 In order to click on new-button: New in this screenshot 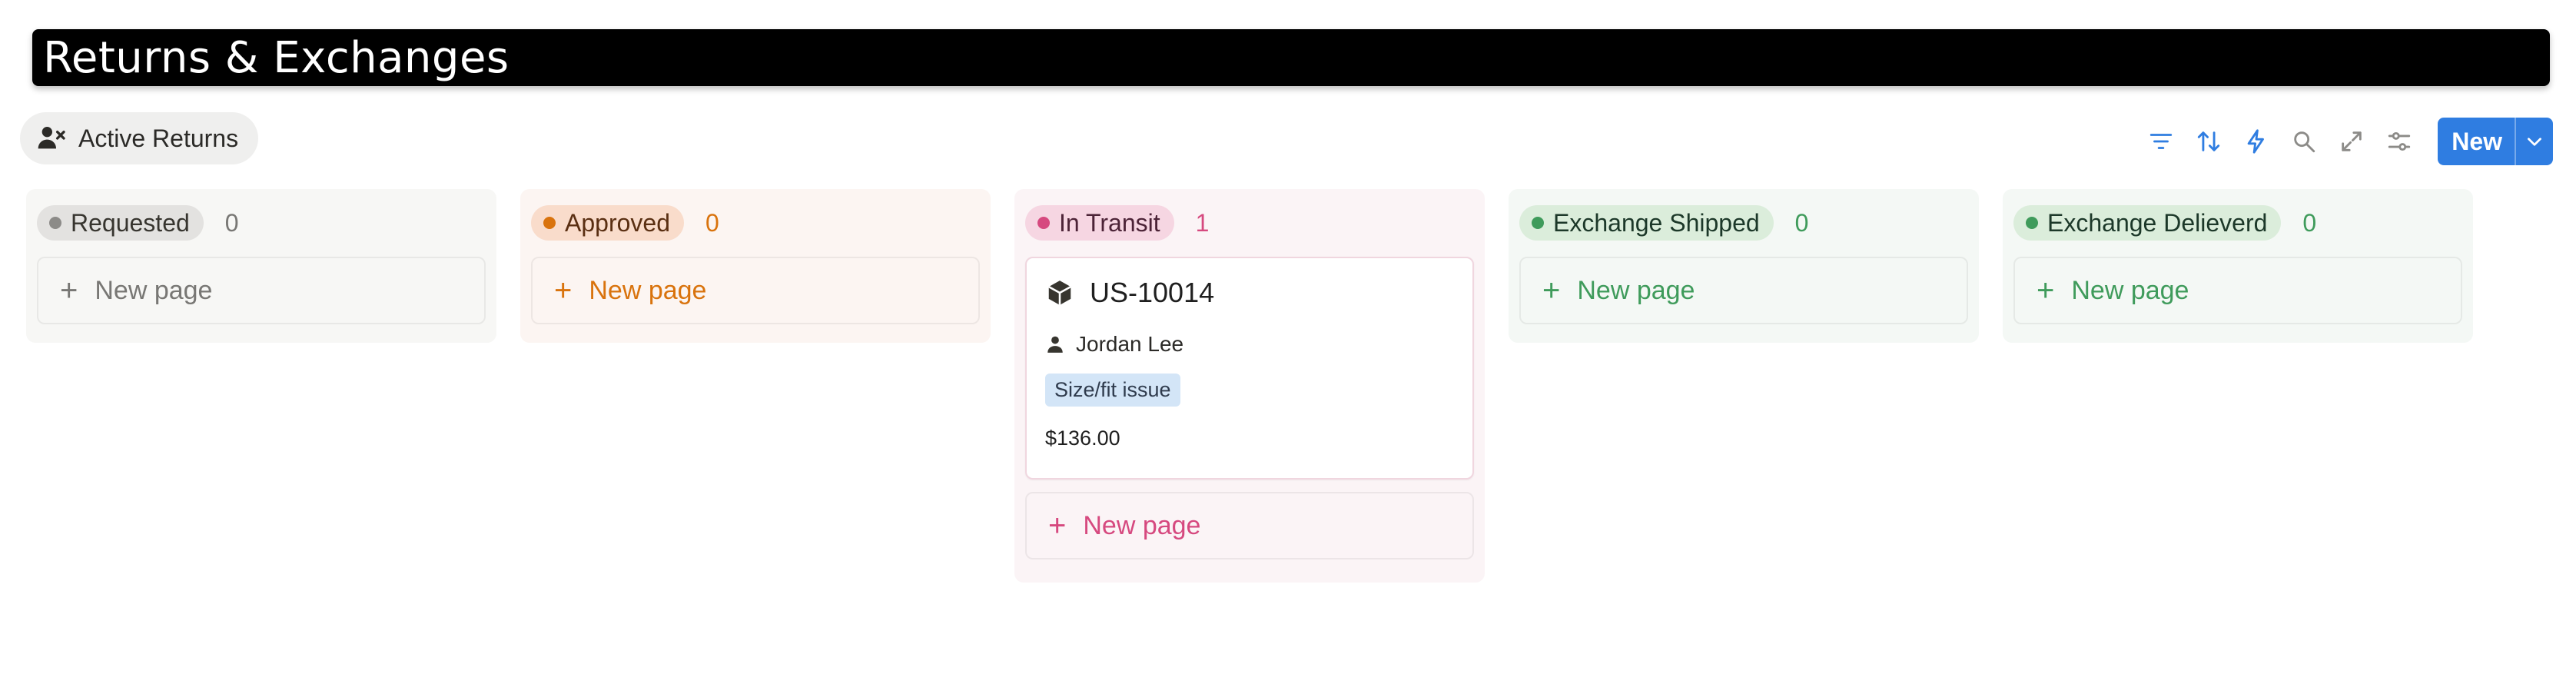, I will do `click(2476, 142)`.